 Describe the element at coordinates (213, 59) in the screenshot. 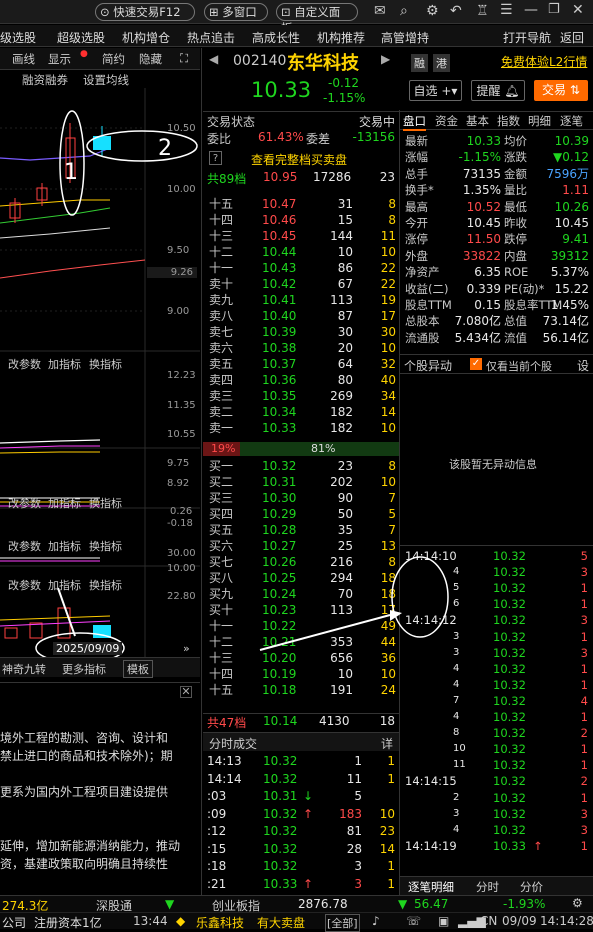

I see `prev-stock-icon: ◀` at that location.